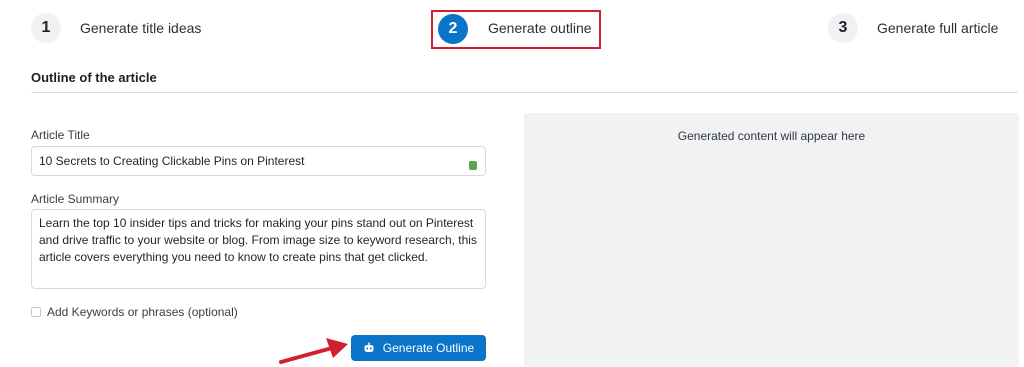  Describe the element at coordinates (937, 28) in the screenshot. I see `step-3-label: Generate full article` at that location.